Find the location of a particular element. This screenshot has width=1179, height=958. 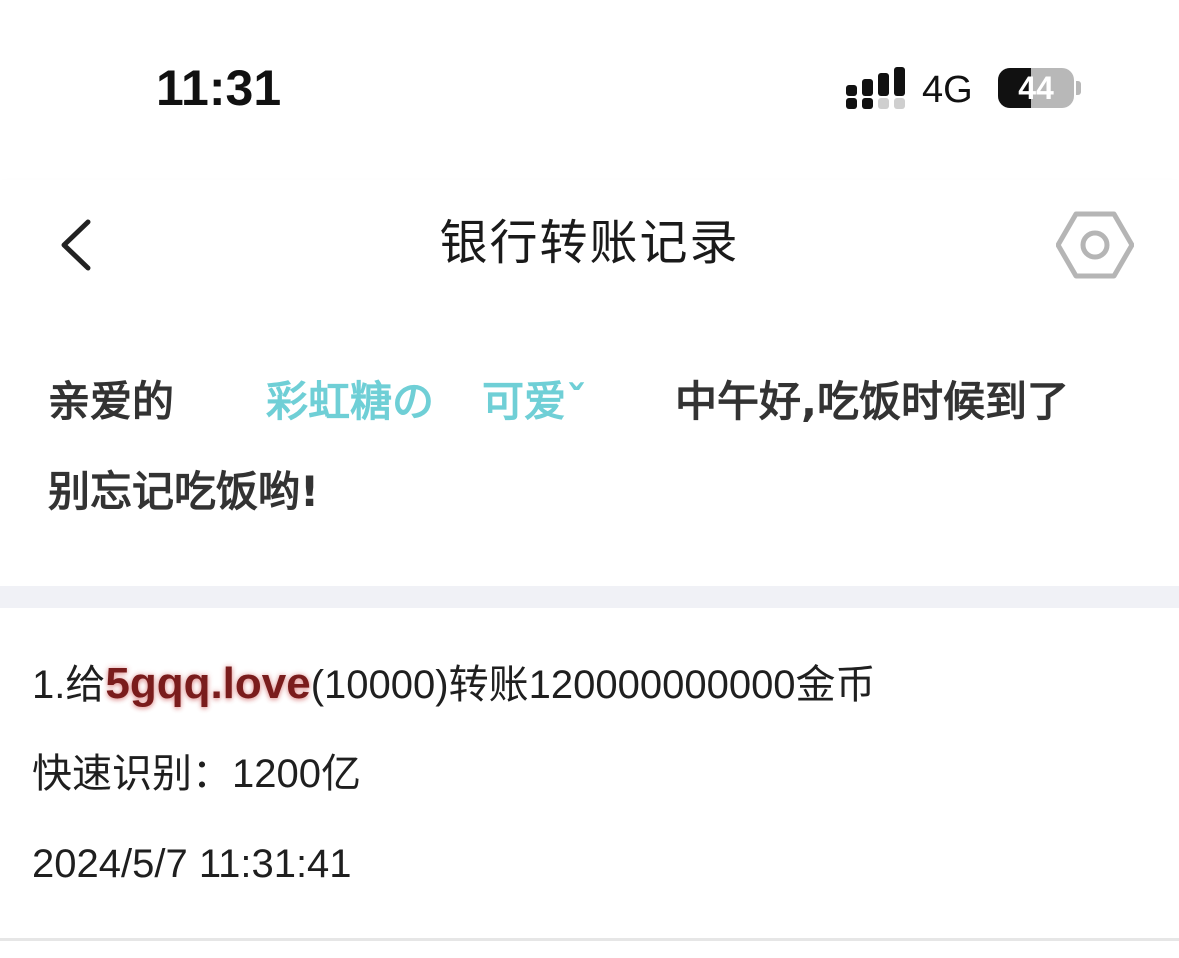

section-divider is located at coordinates (589, 597).